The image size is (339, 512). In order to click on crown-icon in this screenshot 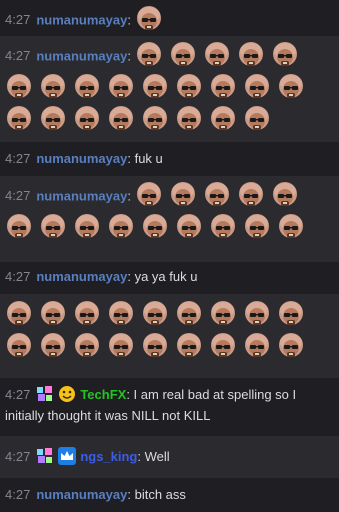, I will do `click(67, 456)`.